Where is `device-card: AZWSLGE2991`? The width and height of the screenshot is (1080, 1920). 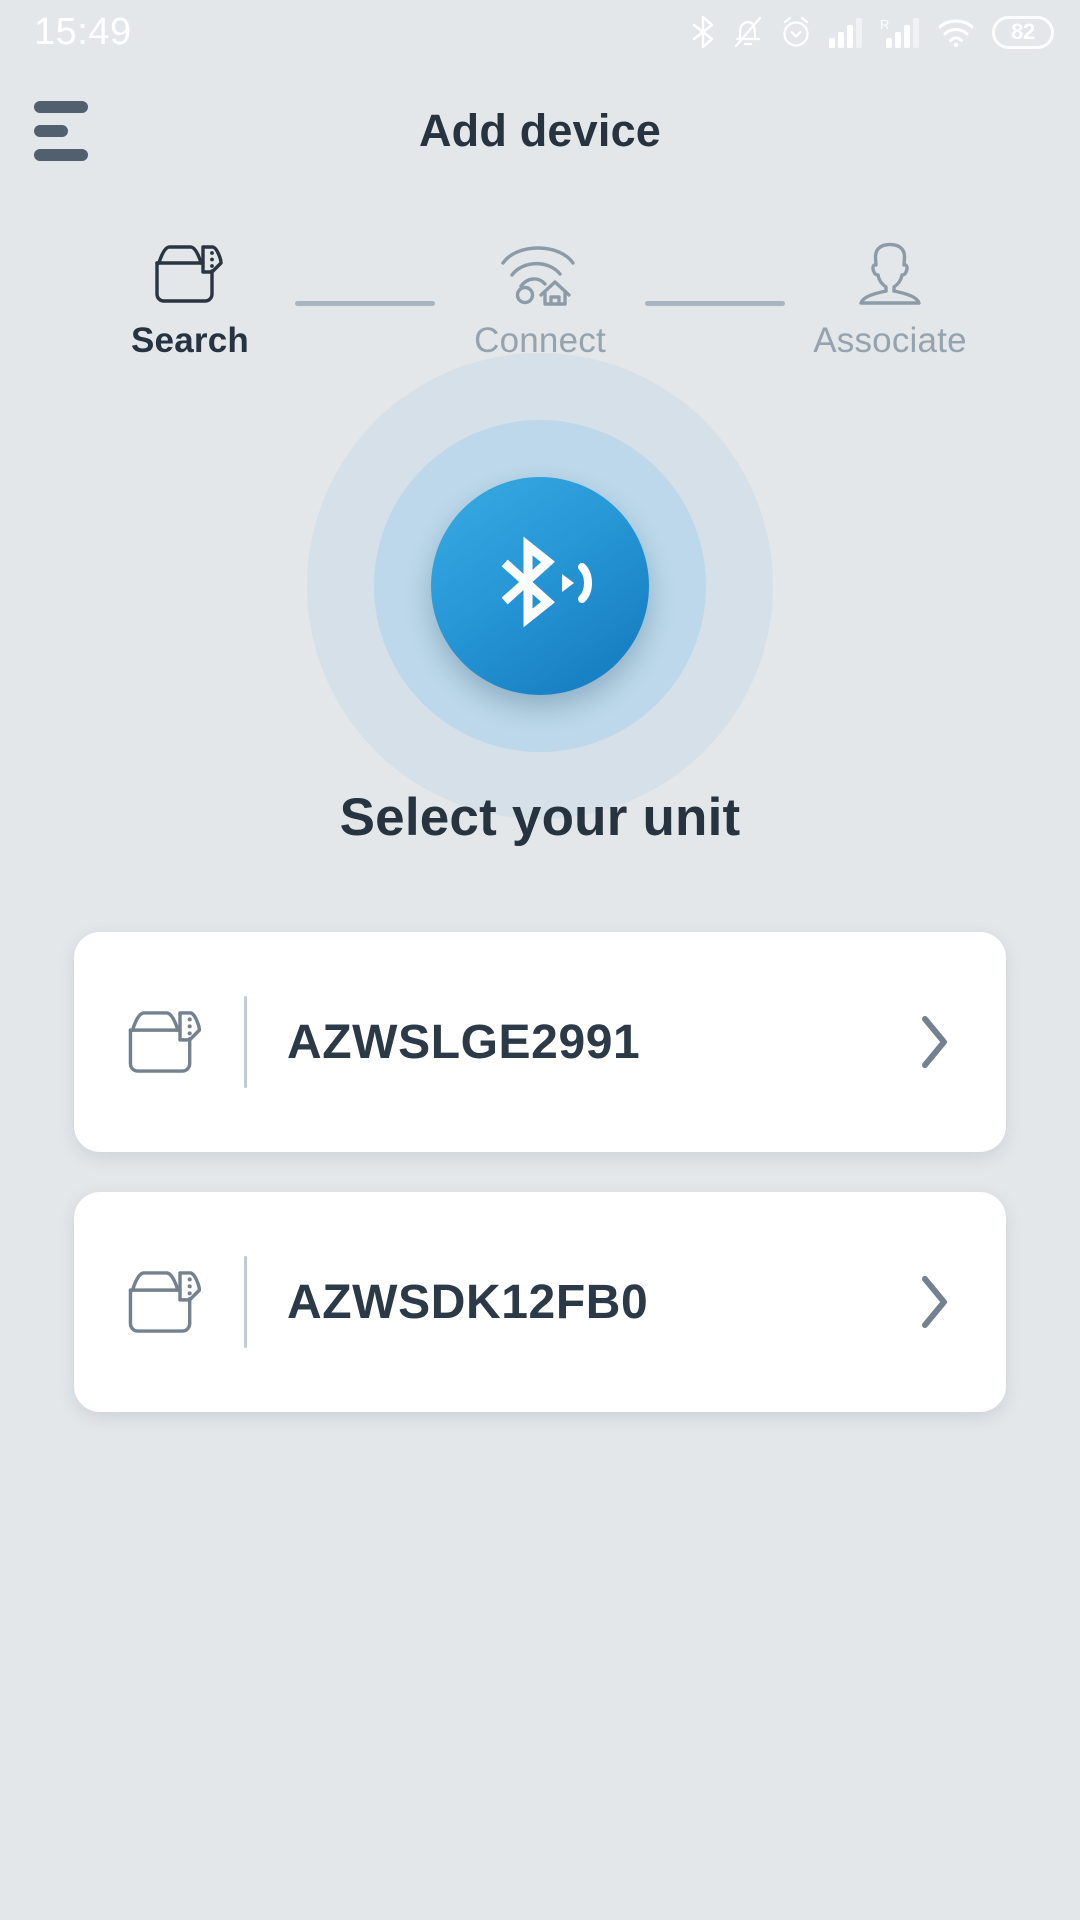
device-card: AZWSLGE2991 is located at coordinates (540, 1042).